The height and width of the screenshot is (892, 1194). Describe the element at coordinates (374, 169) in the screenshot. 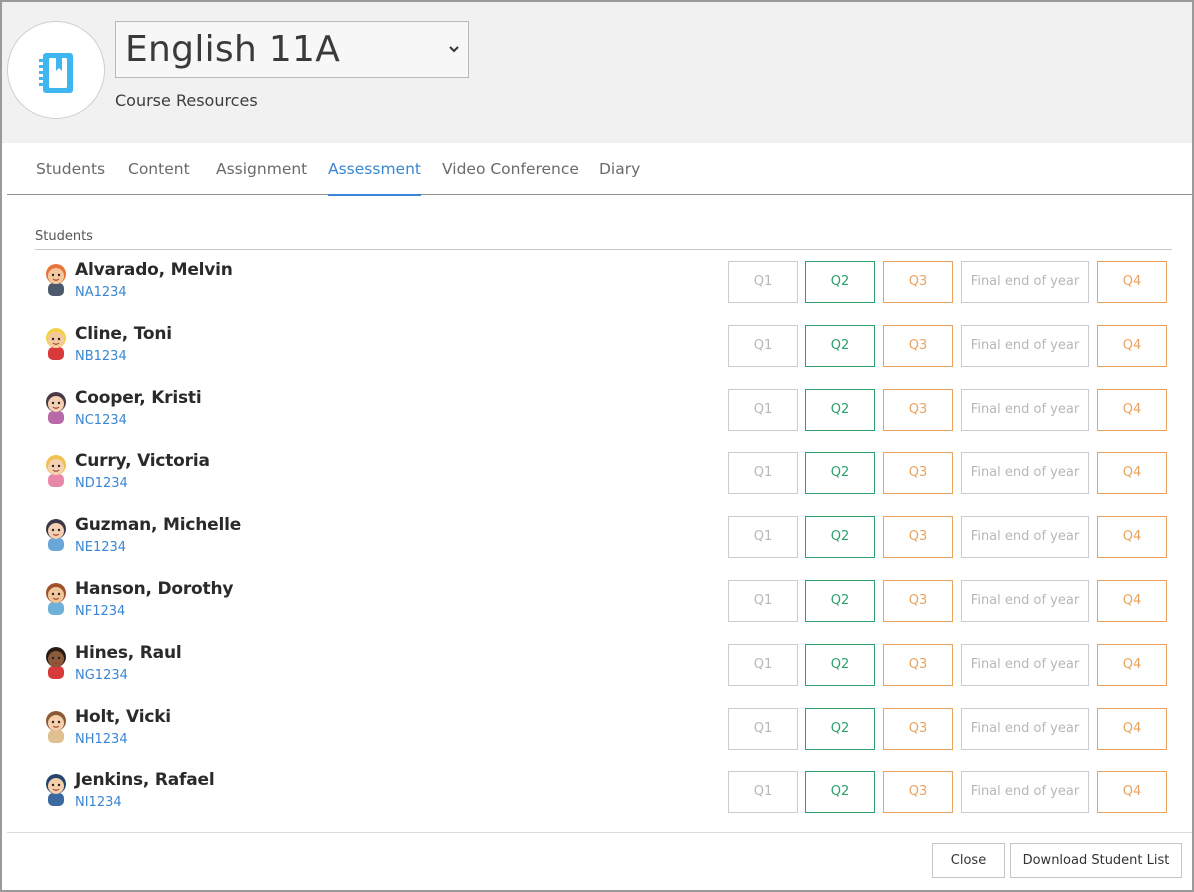

I see `tab-assessment: Assessment` at that location.